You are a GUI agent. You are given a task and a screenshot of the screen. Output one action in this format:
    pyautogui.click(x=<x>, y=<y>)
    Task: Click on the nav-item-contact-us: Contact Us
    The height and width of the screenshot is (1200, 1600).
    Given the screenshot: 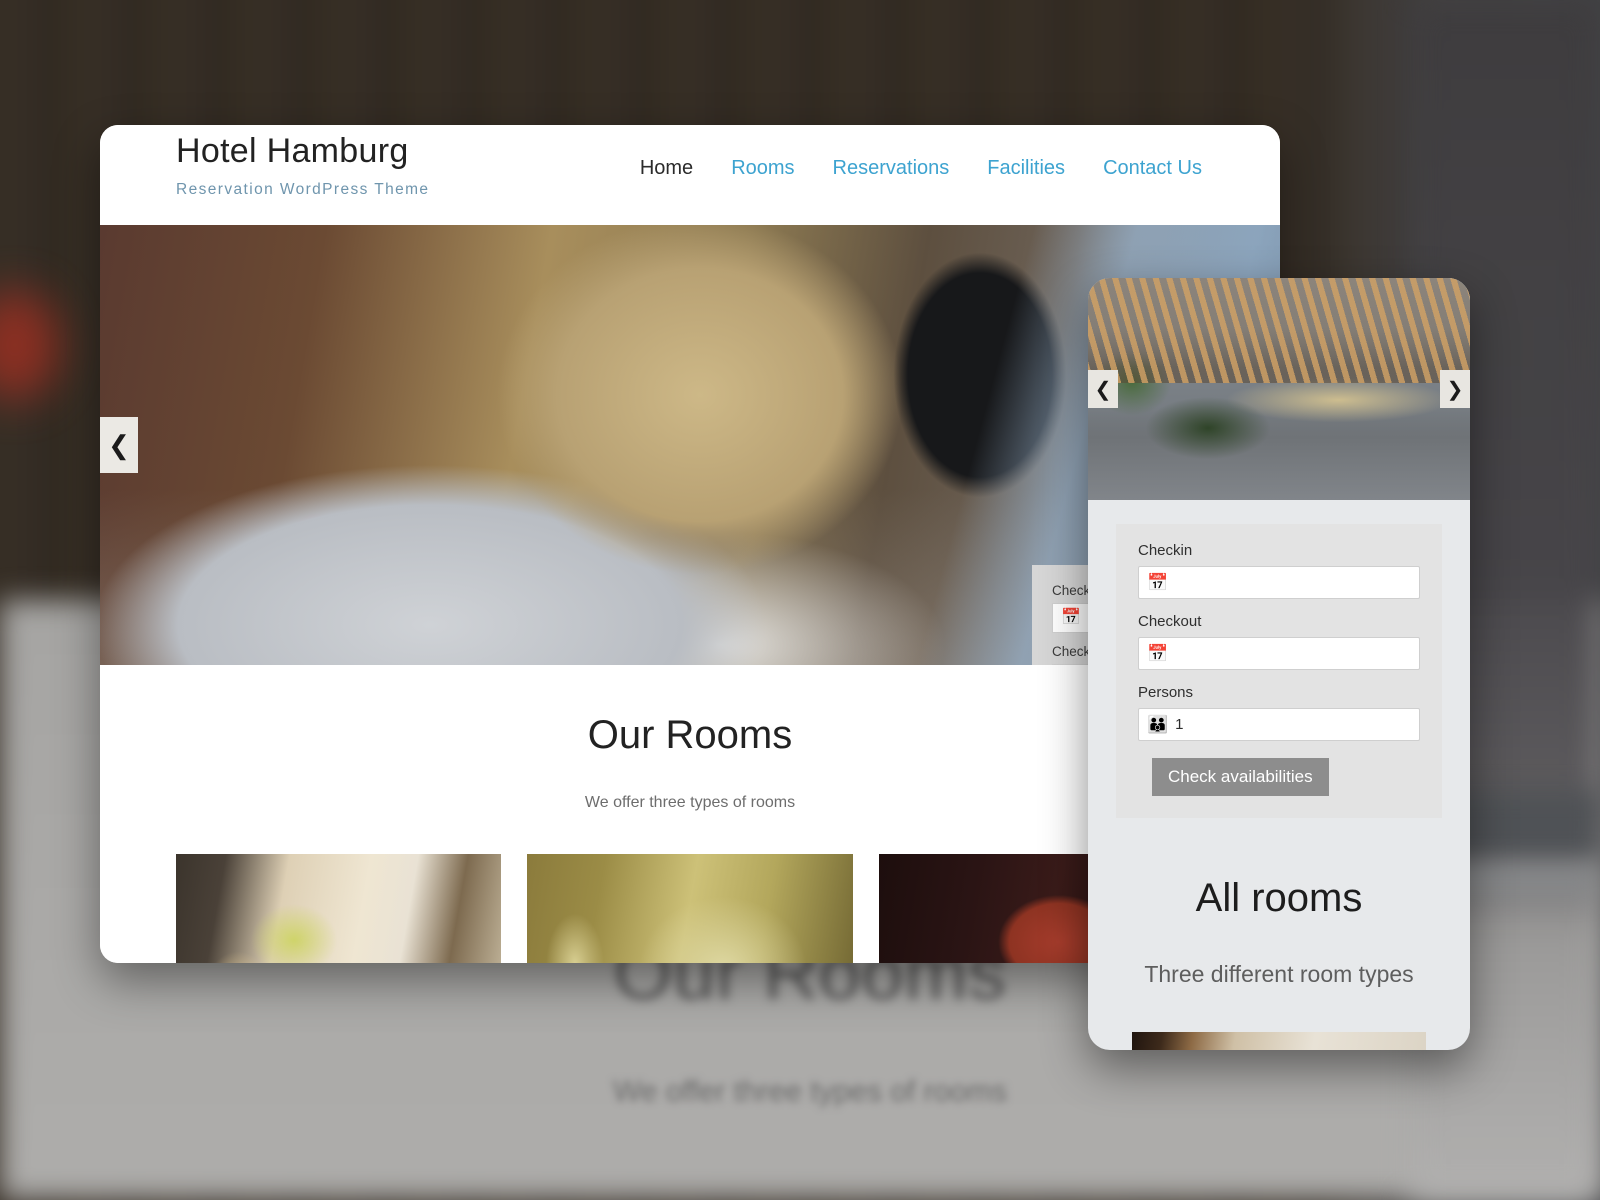 What is the action you would take?
    pyautogui.click(x=1152, y=168)
    